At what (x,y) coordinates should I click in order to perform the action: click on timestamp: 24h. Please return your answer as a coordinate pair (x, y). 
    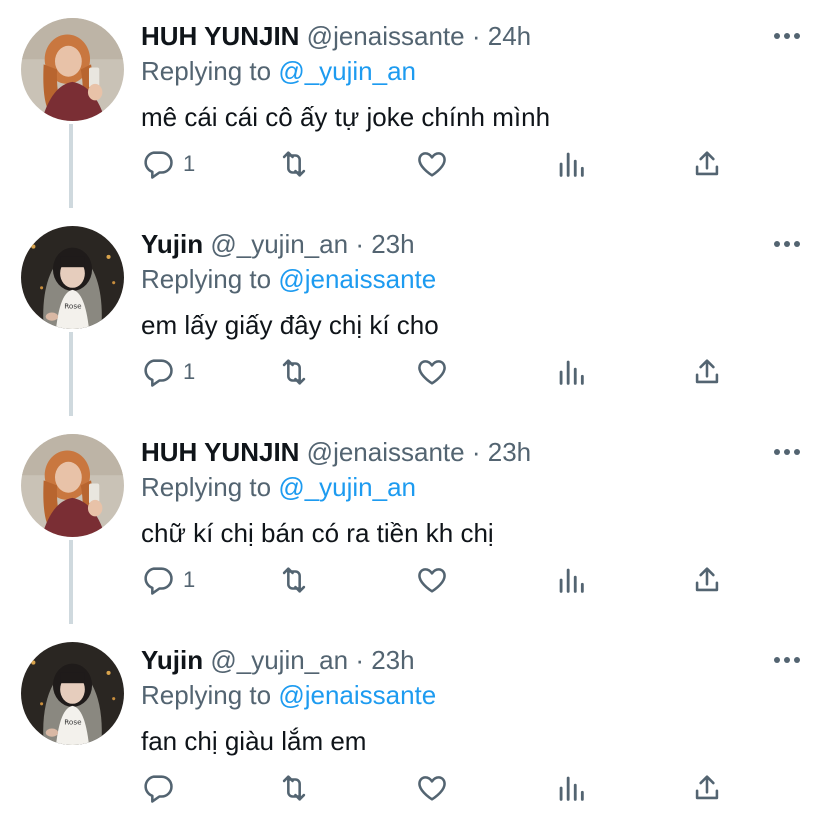
    Looking at the image, I should click on (509, 36).